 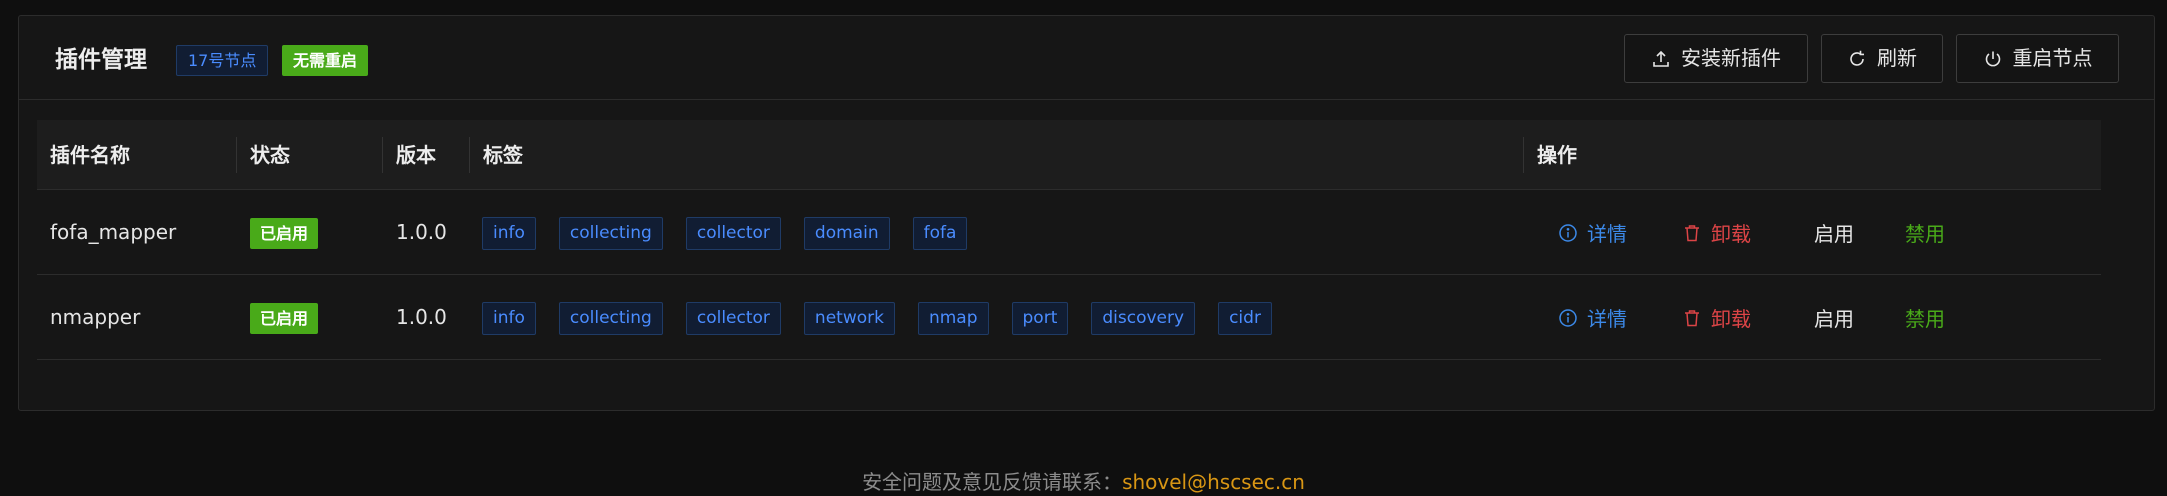 What do you see at coordinates (2052, 58) in the screenshot?
I see `restart-node-label: 重启节点` at bounding box center [2052, 58].